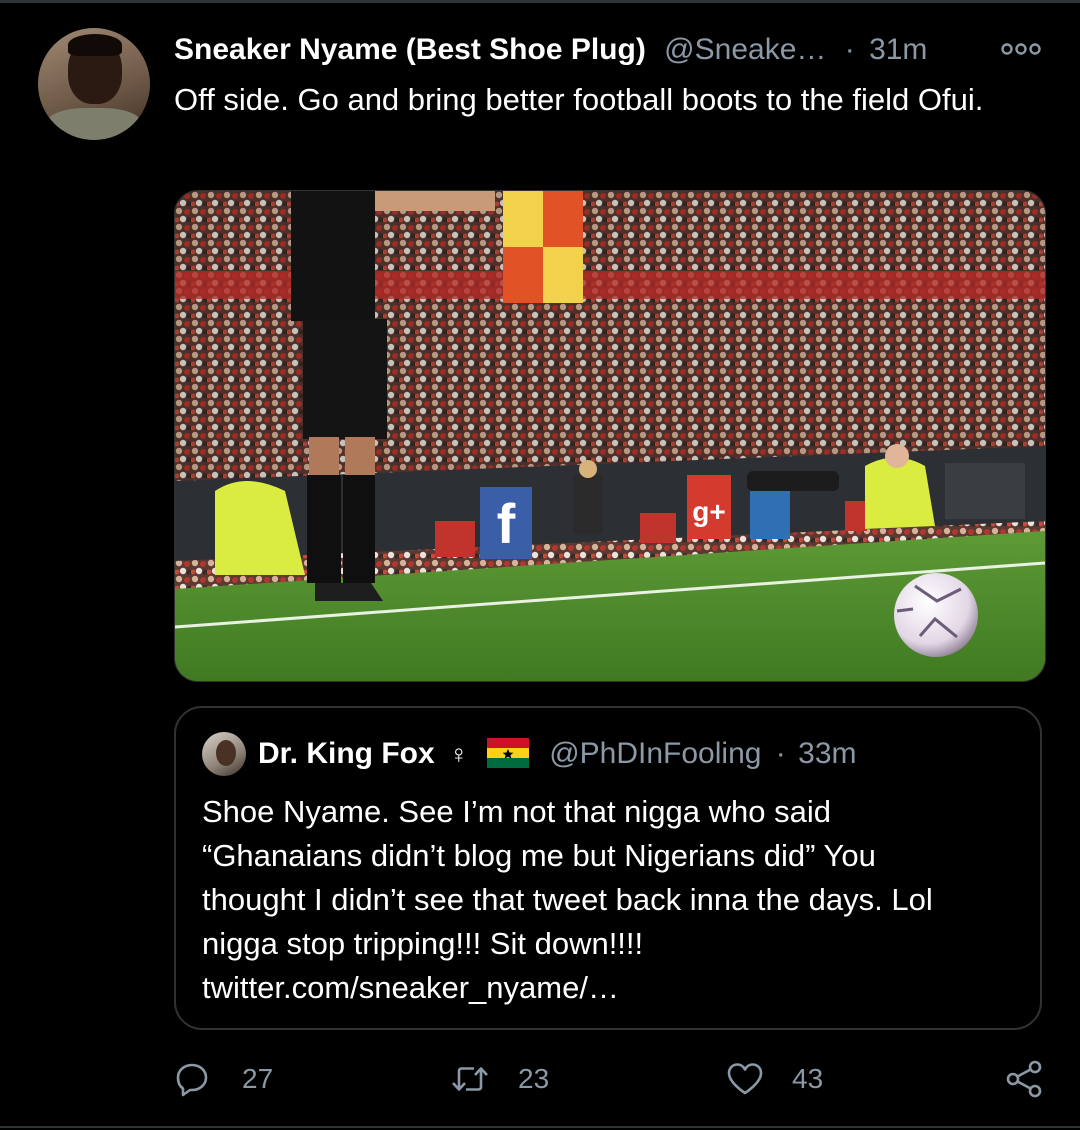  Describe the element at coordinates (1021, 49) in the screenshot. I see `more-options-icon` at that location.